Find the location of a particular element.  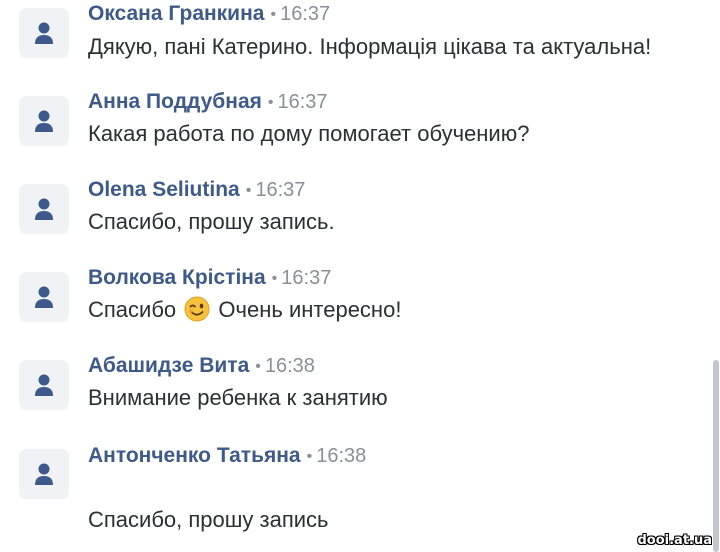

author-name: Оксана Гранкина is located at coordinates (176, 13).